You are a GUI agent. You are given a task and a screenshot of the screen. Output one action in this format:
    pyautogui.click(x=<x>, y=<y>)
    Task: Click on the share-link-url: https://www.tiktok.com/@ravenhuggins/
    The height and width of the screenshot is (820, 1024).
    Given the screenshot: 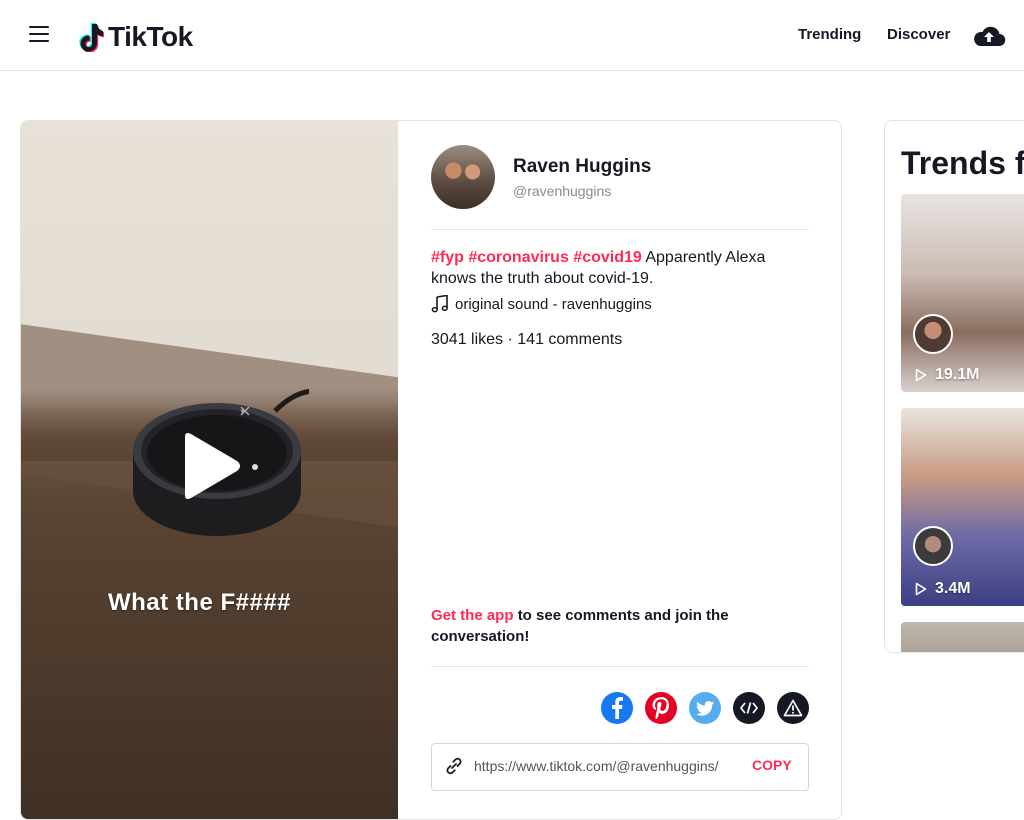 What is the action you would take?
    pyautogui.click(x=604, y=766)
    